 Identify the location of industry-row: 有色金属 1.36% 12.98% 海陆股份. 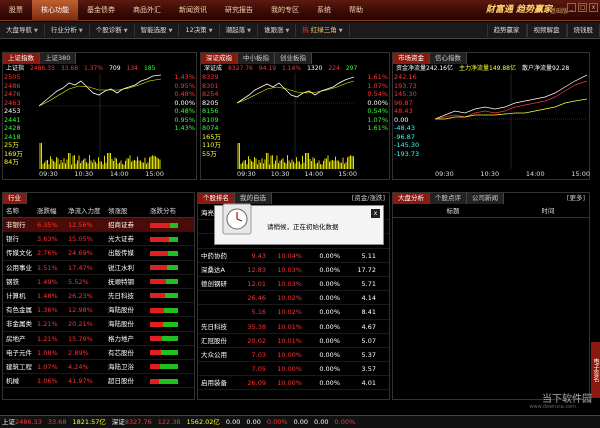
(98, 310).